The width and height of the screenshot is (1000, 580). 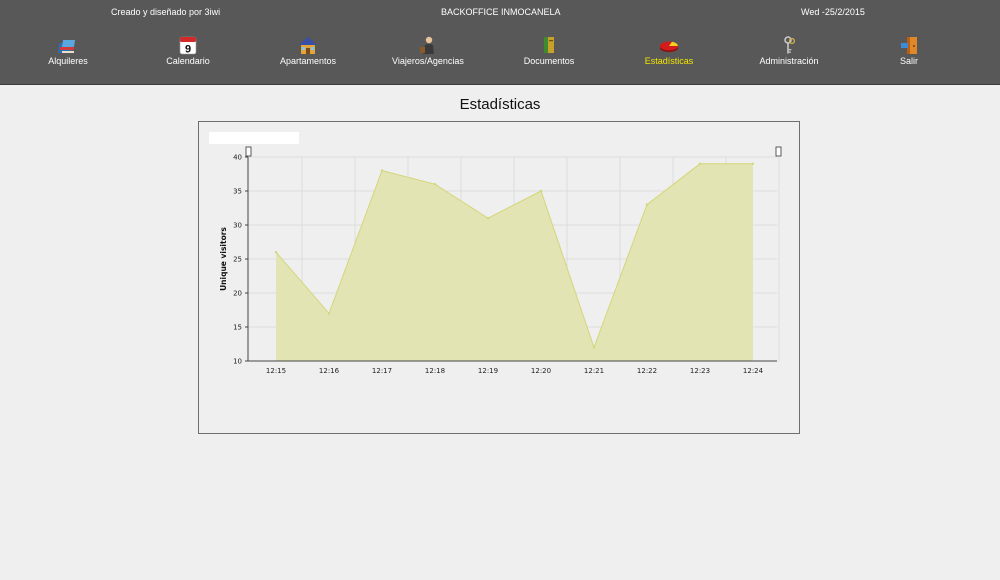 I want to click on pie-chart-icon, so click(x=669, y=46).